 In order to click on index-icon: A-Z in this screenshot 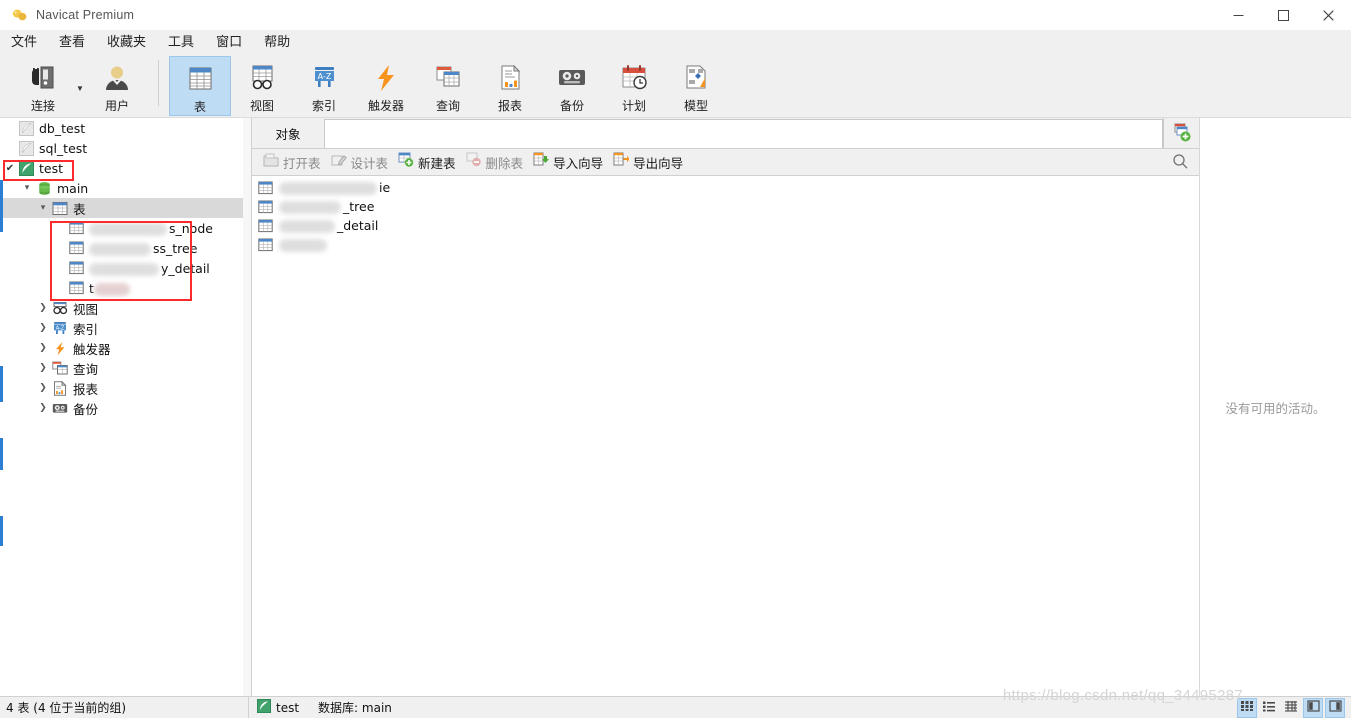, I will do `click(60, 328)`.